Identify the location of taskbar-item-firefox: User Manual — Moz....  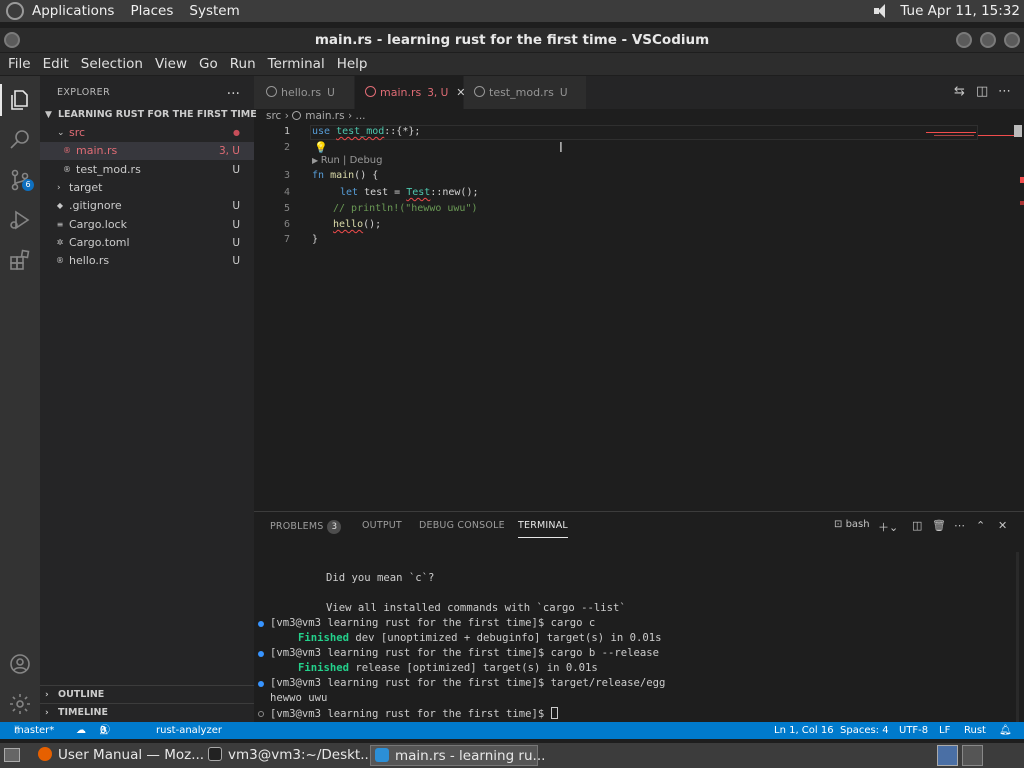
(119, 755).